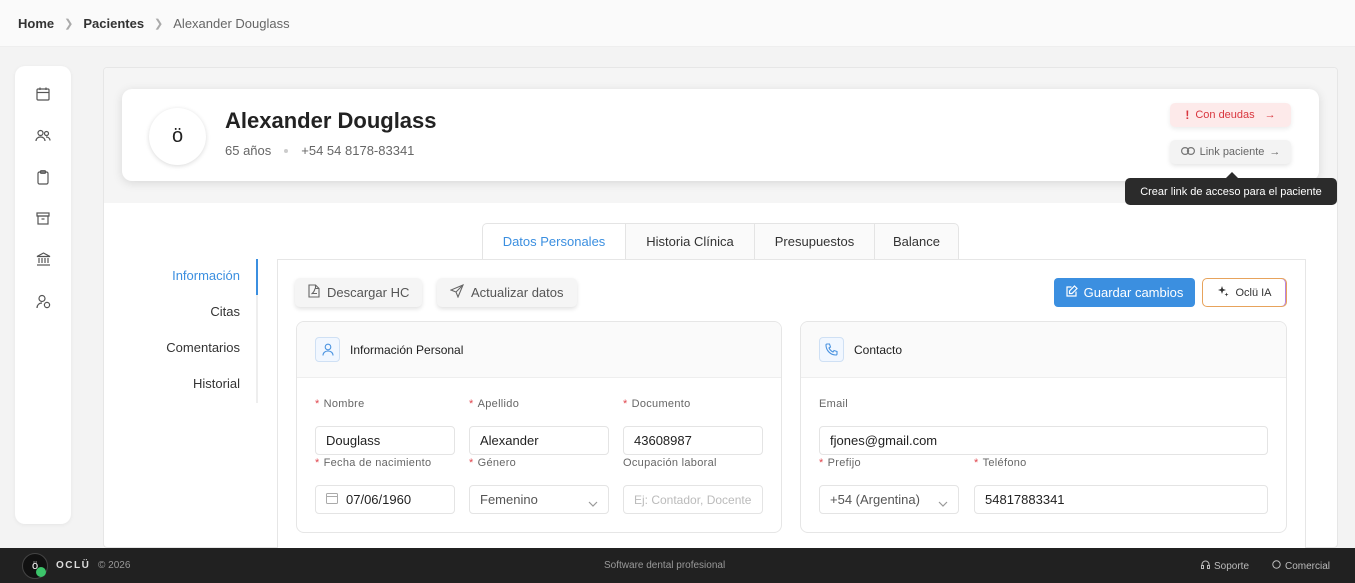  What do you see at coordinates (327, 349) in the screenshot?
I see `user-icon` at bounding box center [327, 349].